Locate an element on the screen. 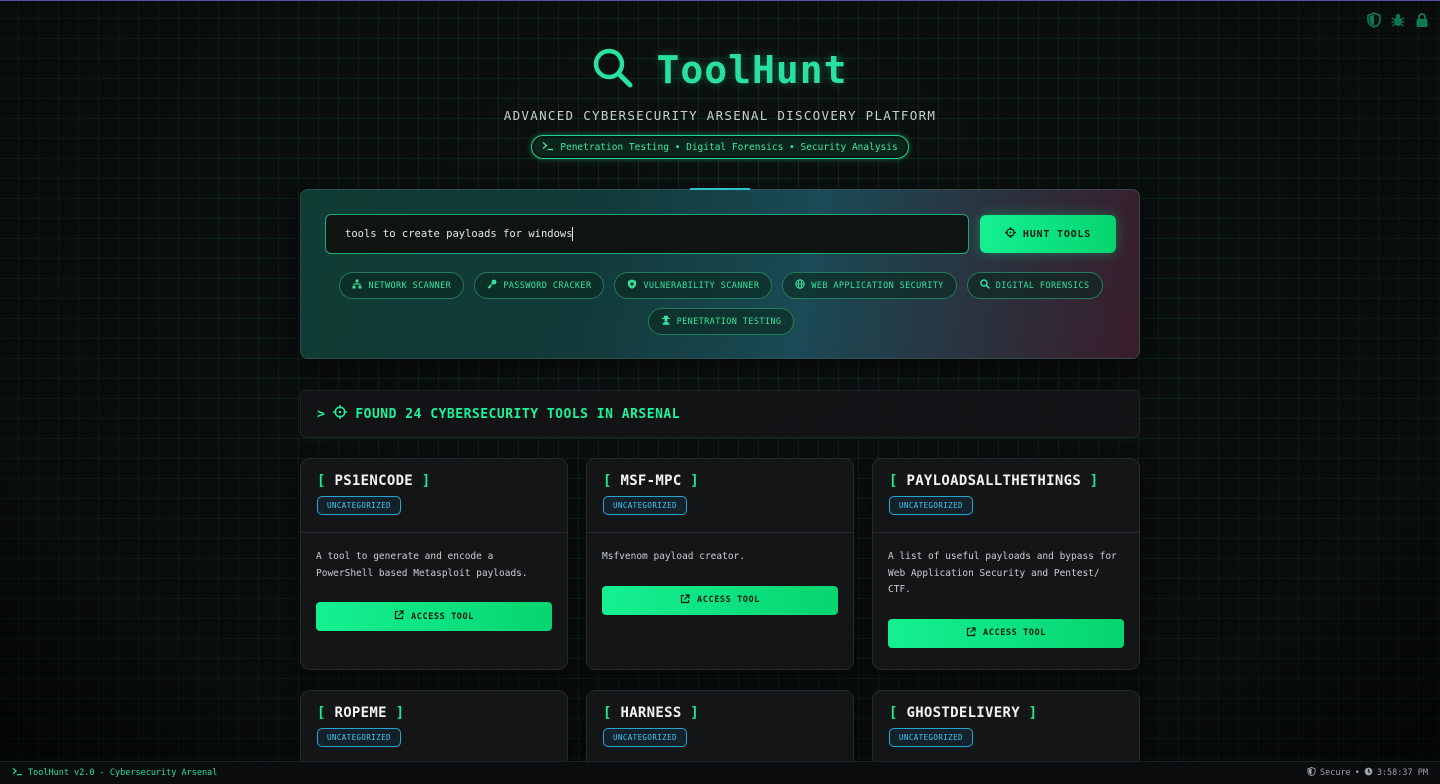  tool-name: [ PAYLOADSALLTHETHINGS ] is located at coordinates (994, 481).